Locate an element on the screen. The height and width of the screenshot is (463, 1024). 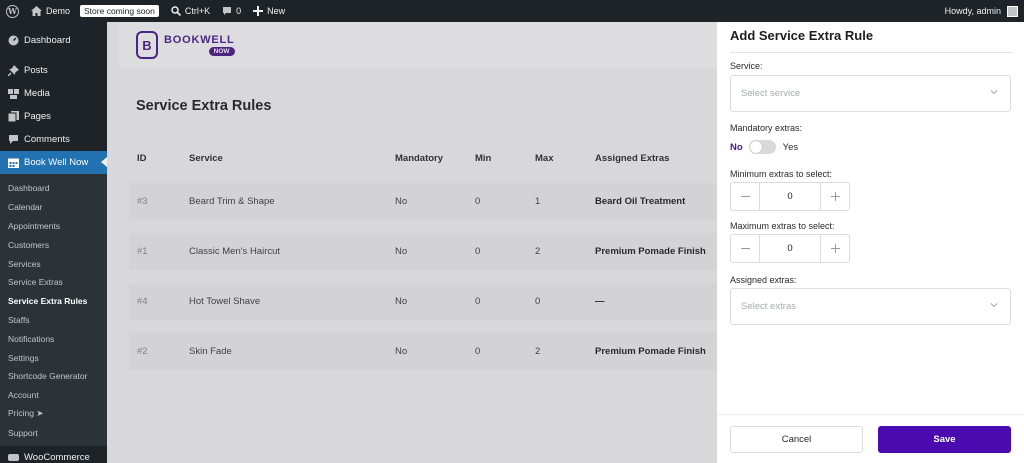
table-row: #4 Hot Towel Shave No 0 0 — is located at coordinates (426, 301).